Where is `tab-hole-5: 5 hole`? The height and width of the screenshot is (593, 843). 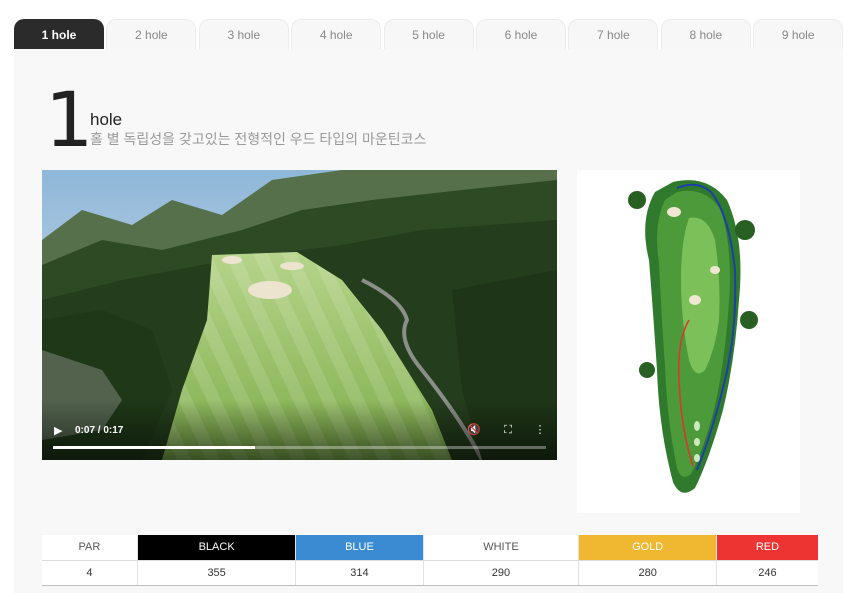 tab-hole-5: 5 hole is located at coordinates (428, 34).